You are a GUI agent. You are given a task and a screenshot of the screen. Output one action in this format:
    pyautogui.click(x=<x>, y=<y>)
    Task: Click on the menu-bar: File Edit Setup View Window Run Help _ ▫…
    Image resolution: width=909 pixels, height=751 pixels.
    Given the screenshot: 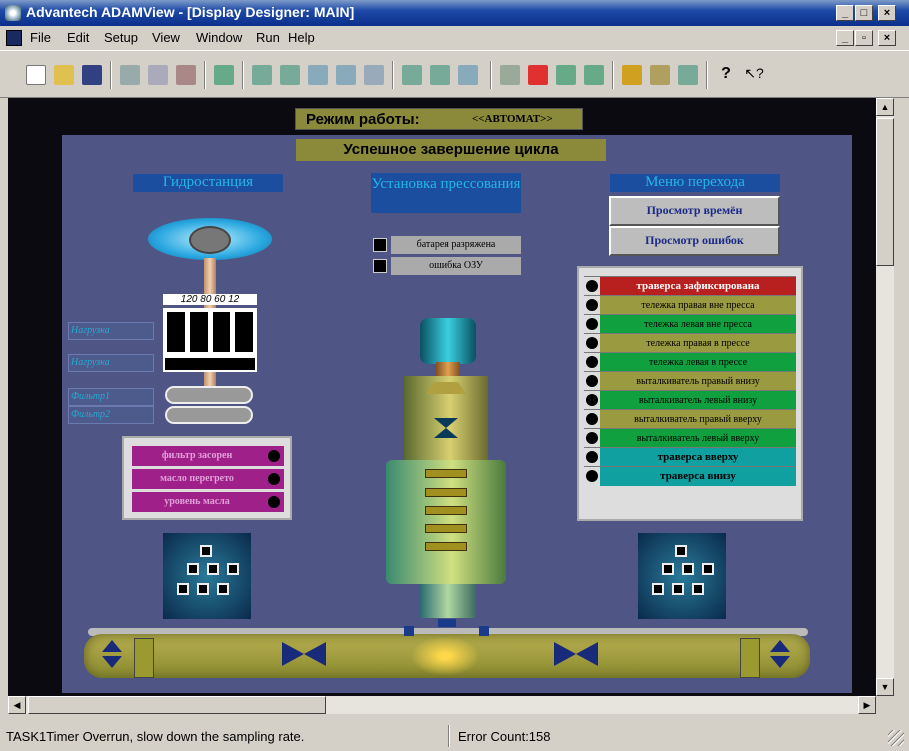 What is the action you would take?
    pyautogui.click(x=454, y=38)
    